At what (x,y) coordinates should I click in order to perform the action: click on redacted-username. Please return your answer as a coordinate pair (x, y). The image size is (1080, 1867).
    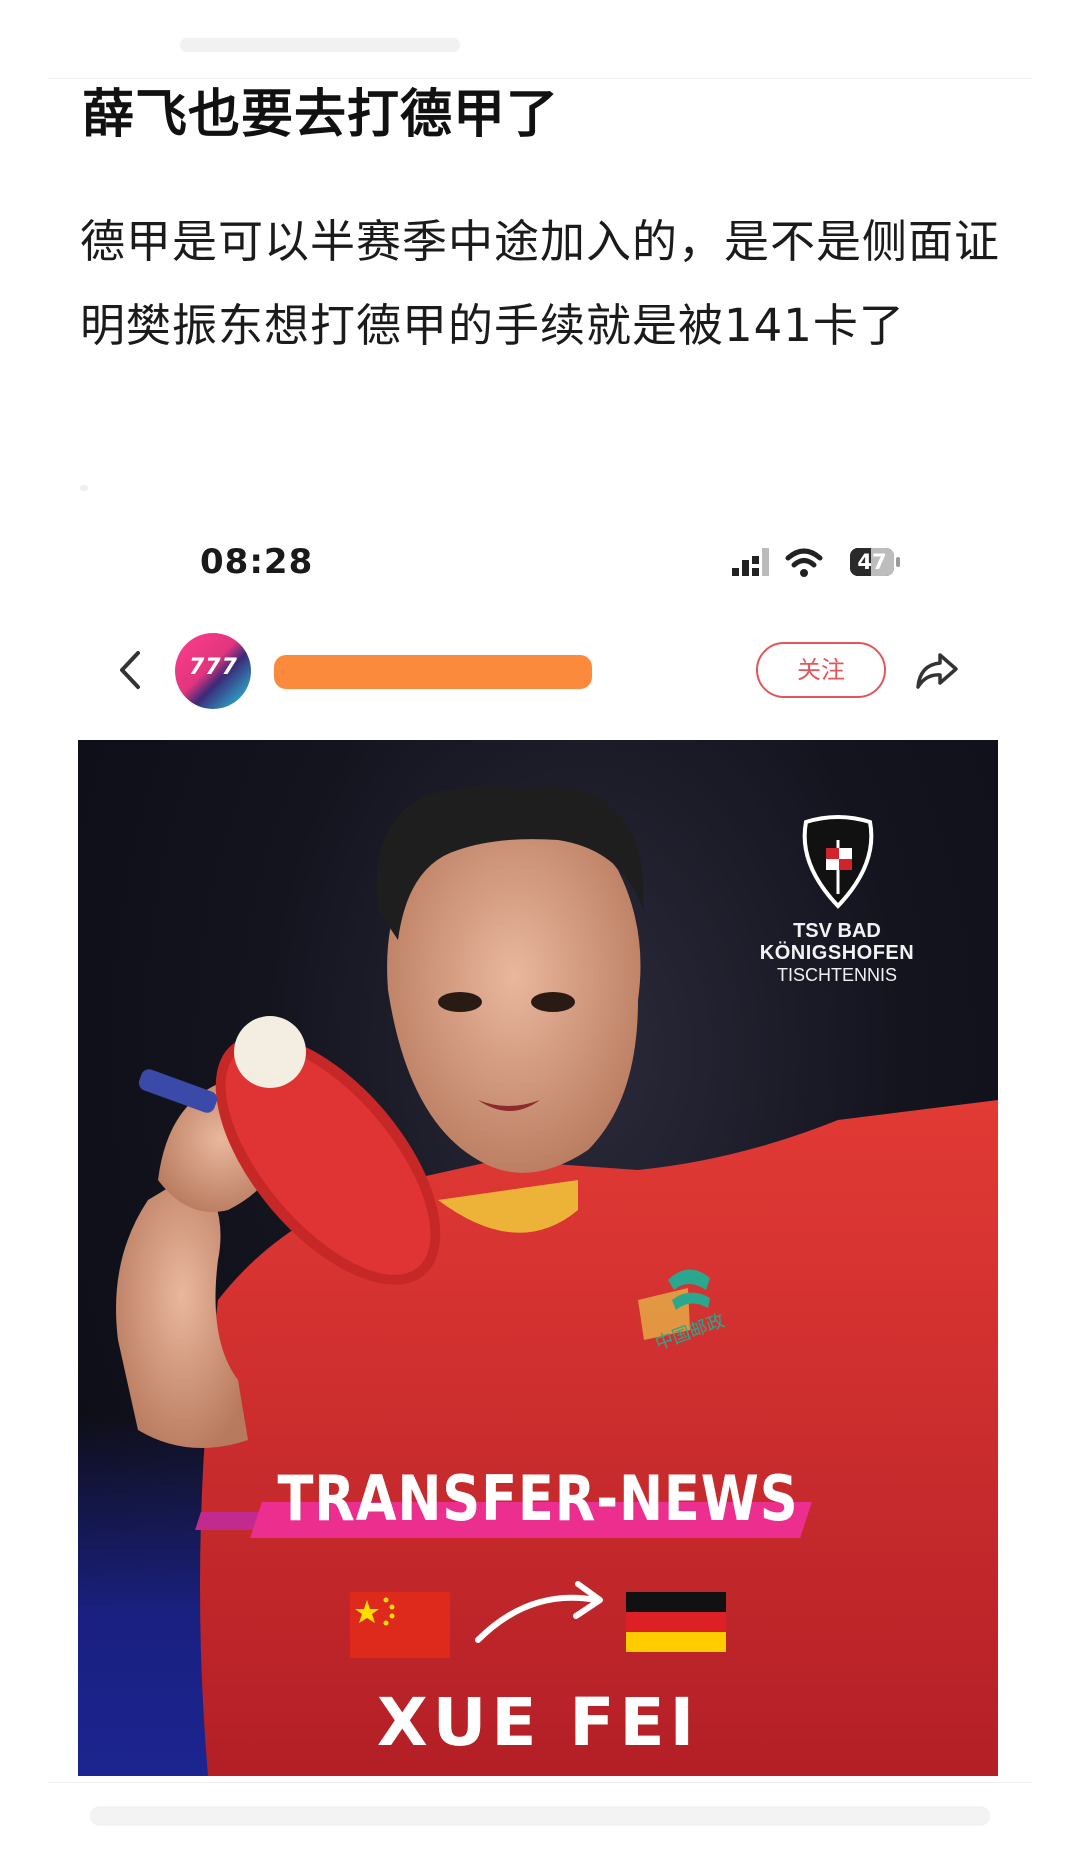
    Looking at the image, I should click on (433, 672).